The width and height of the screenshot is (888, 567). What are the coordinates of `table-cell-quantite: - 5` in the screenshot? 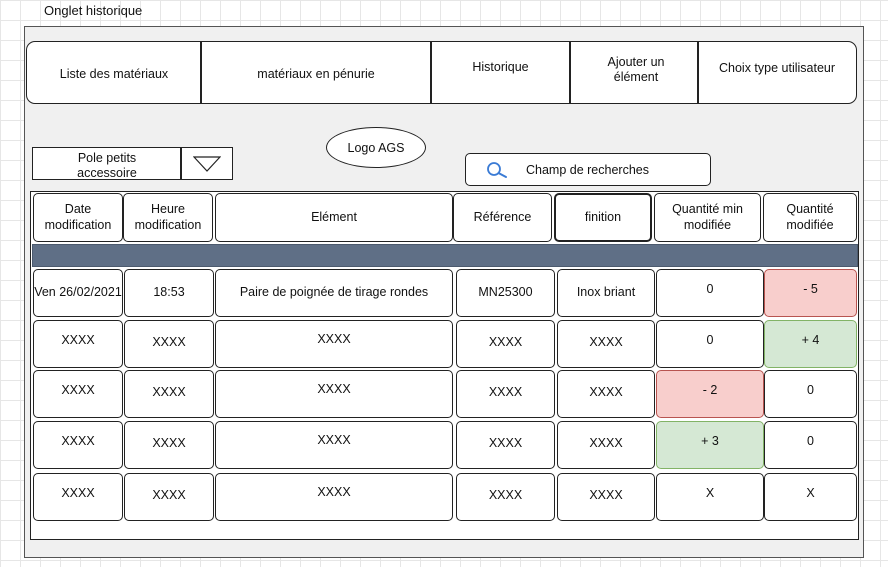 It's located at (810, 293).